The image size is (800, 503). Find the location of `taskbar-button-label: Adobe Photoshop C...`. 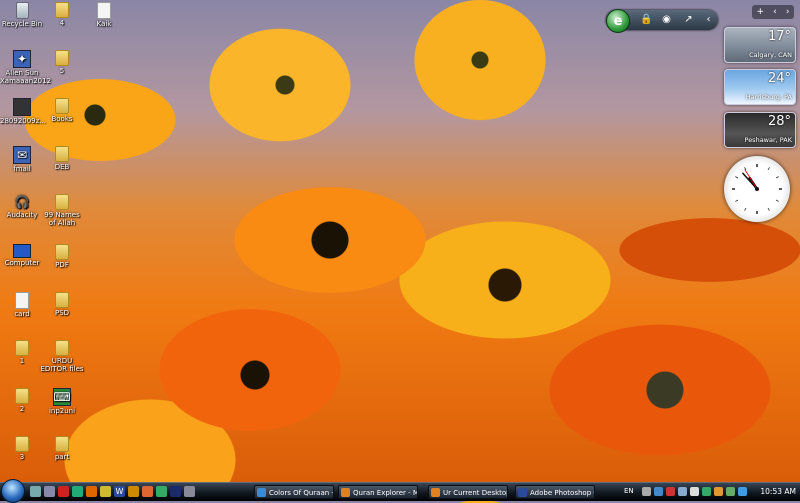

taskbar-button-label: Adobe Photoshop C... is located at coordinates (562, 493).